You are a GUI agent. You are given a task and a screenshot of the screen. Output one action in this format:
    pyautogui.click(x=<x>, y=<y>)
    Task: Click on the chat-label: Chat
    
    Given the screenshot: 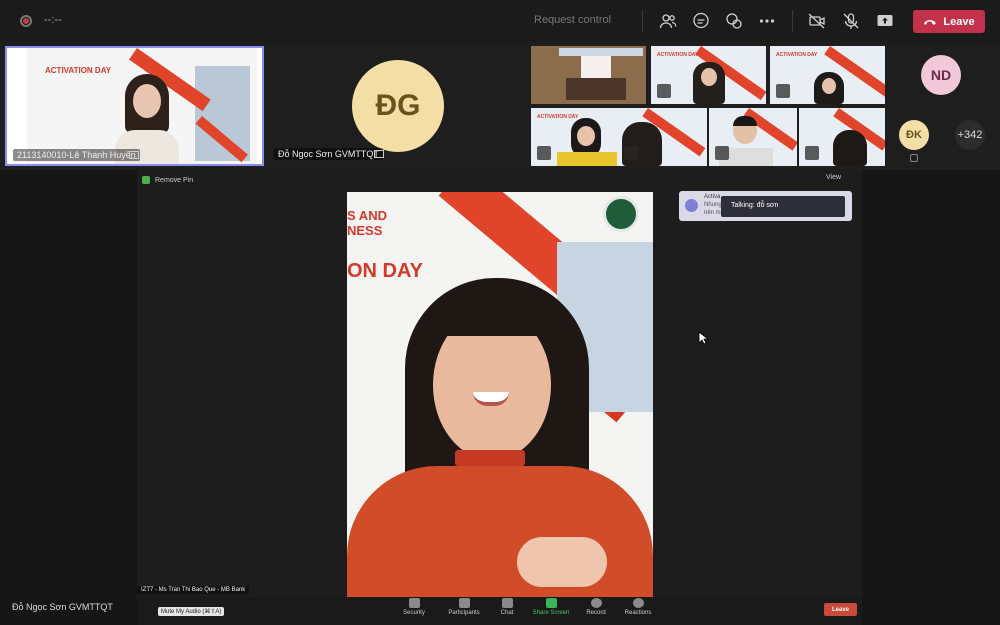 What is the action you would take?
    pyautogui.click(x=507, y=613)
    